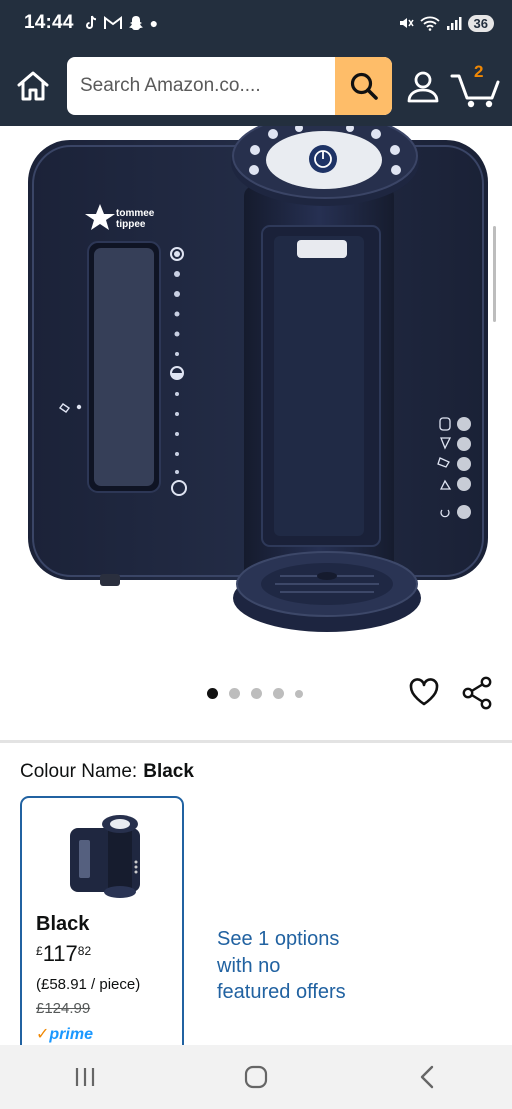  I want to click on swatch-price: £ 117 82, so click(63, 954).